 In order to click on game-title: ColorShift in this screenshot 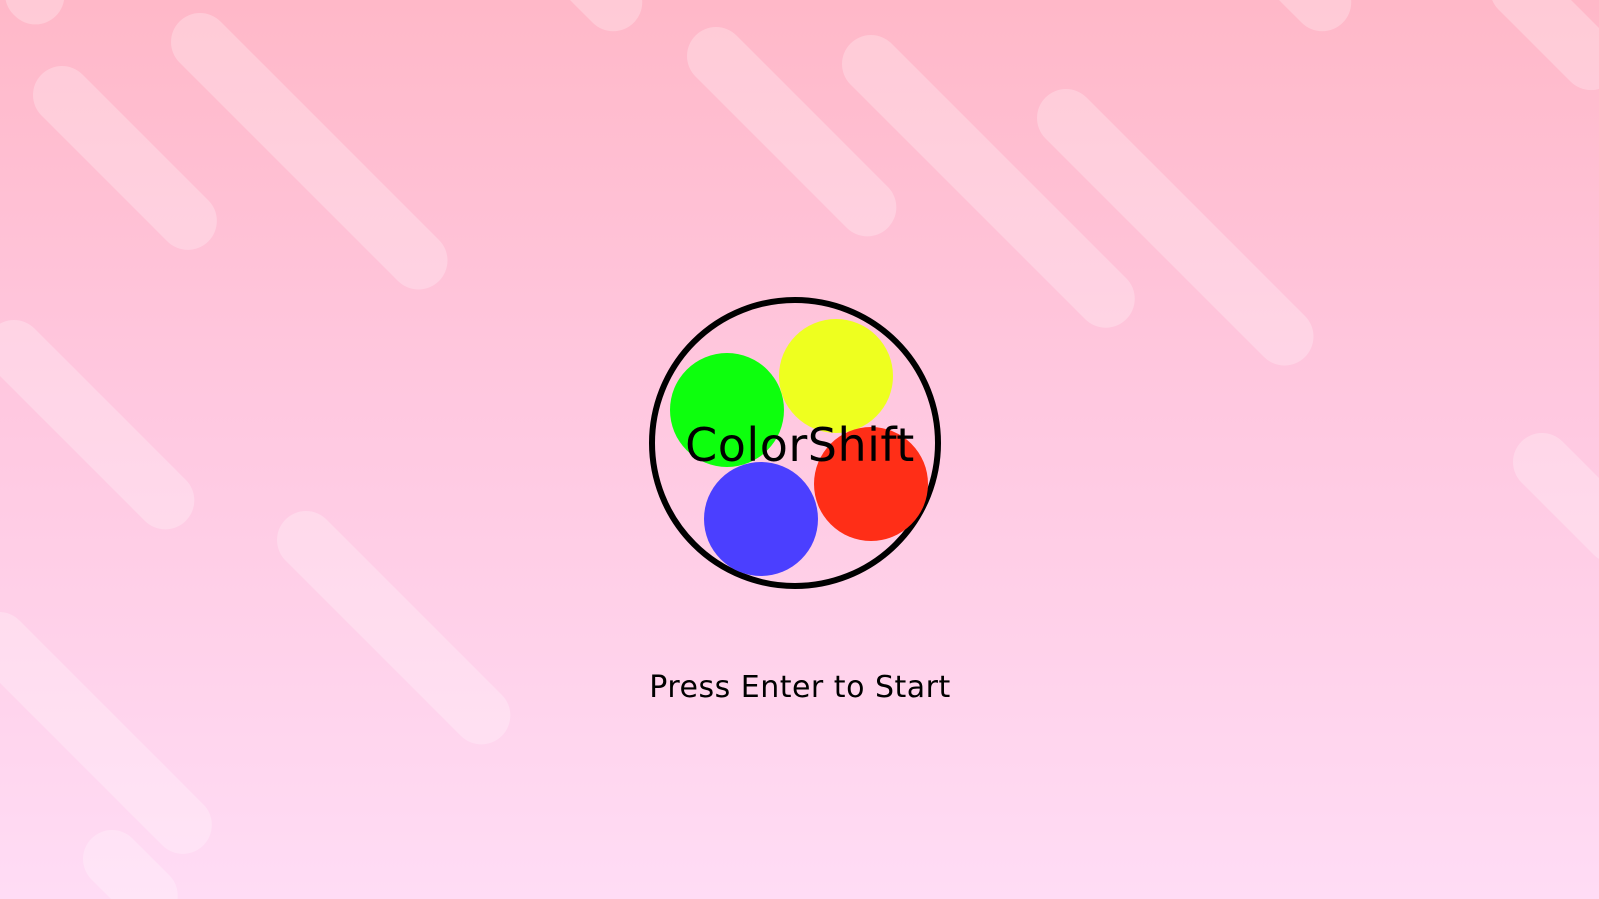, I will do `click(800, 445)`.